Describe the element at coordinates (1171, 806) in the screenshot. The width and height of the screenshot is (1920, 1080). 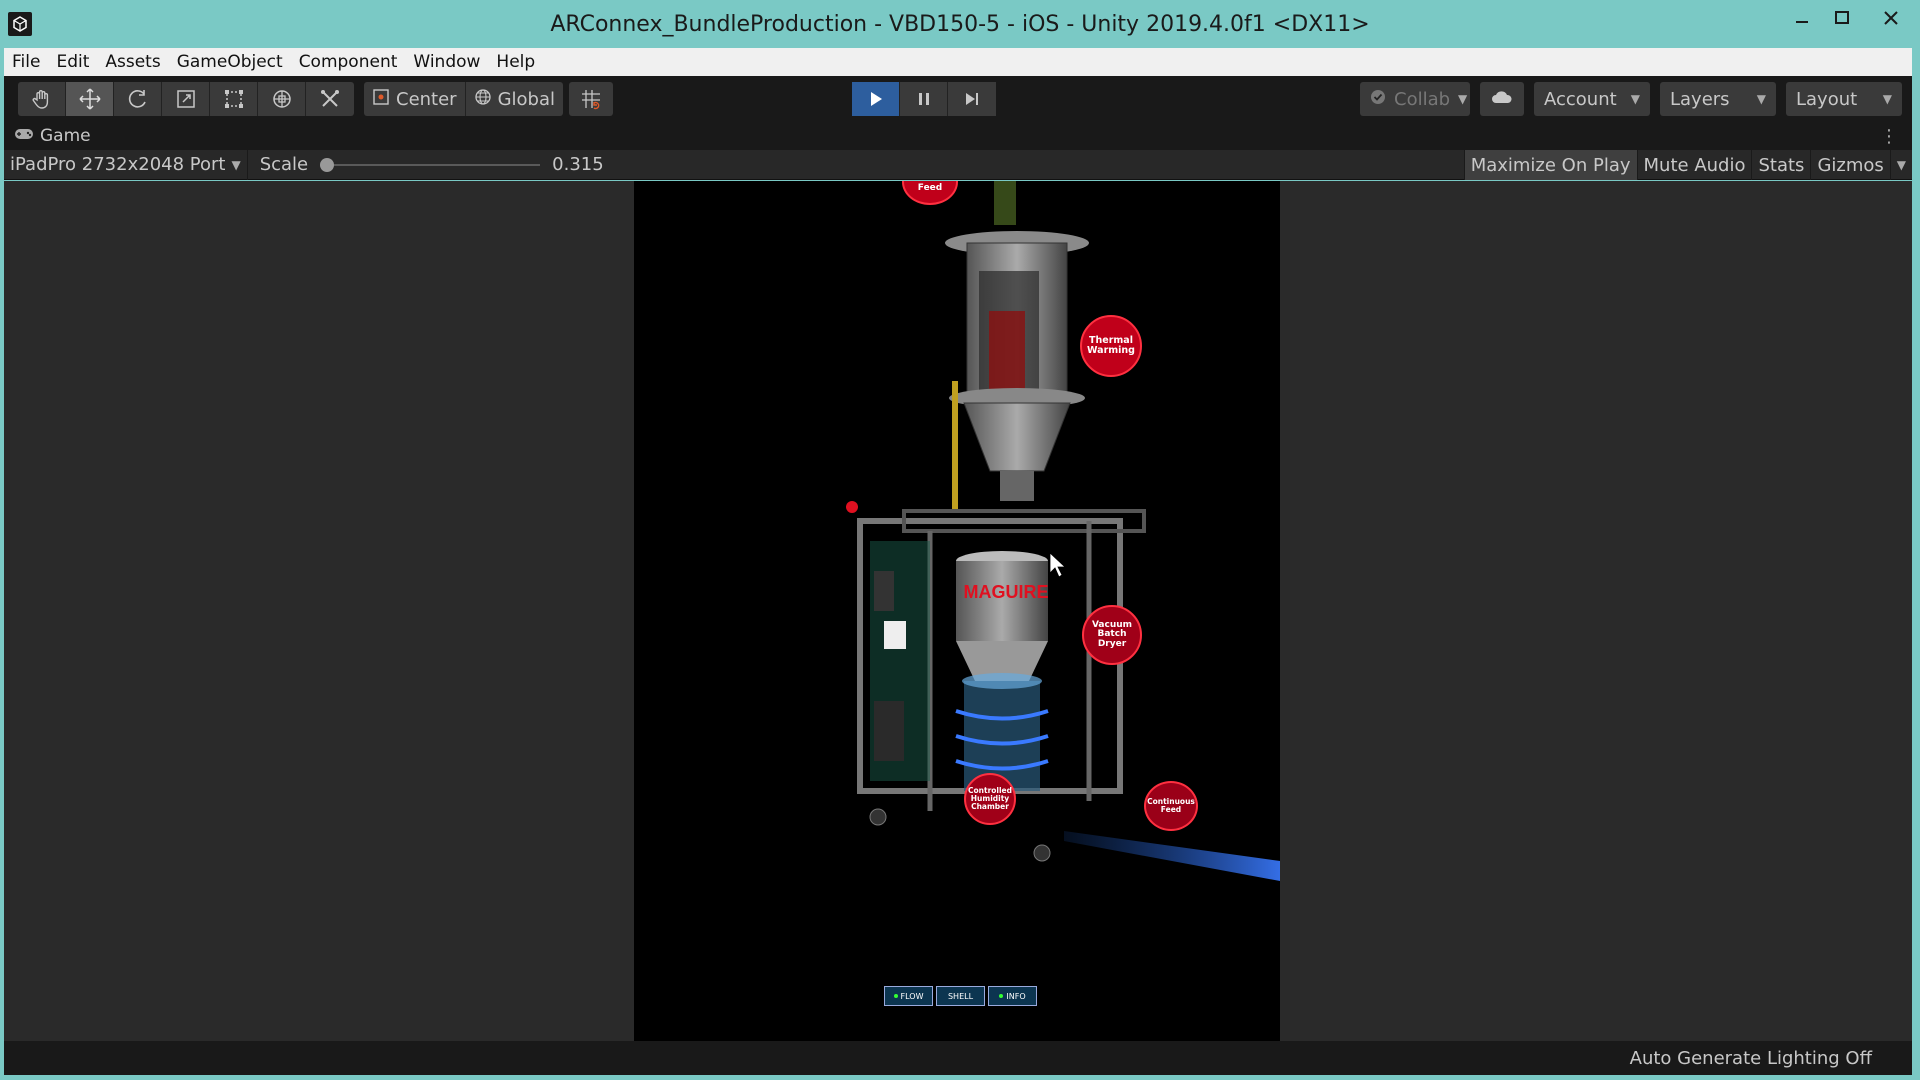
I see `label-continuous-feed: Continuous Feed` at that location.